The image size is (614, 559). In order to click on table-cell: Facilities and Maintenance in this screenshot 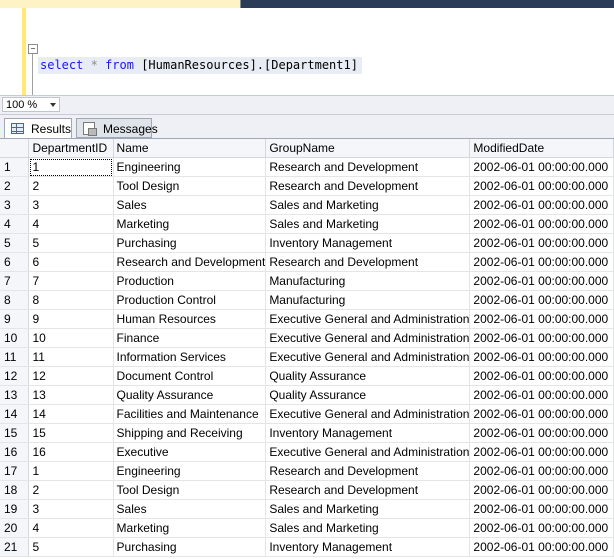, I will do `click(190, 414)`.